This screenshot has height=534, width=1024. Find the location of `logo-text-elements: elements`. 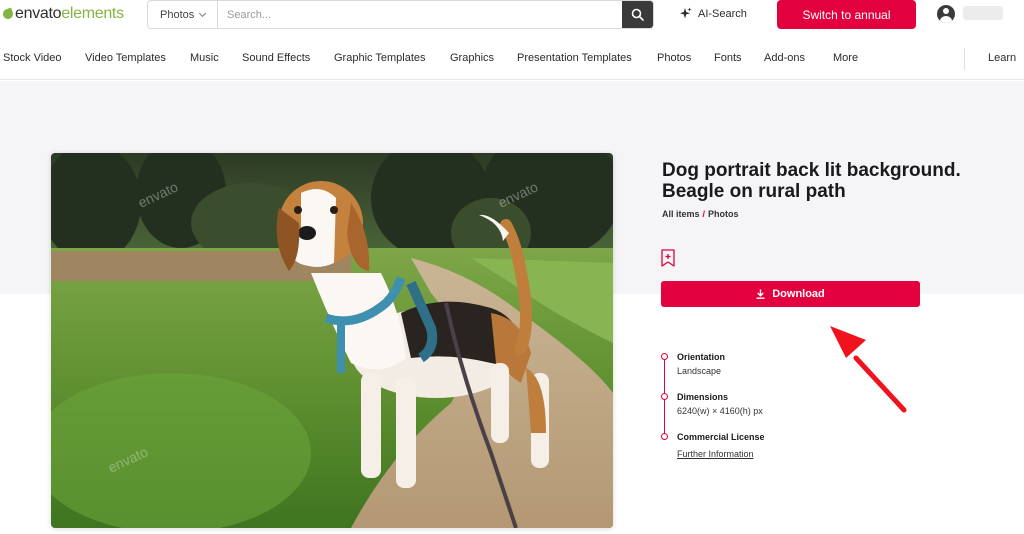

logo-text-elements: elements is located at coordinates (92, 13).